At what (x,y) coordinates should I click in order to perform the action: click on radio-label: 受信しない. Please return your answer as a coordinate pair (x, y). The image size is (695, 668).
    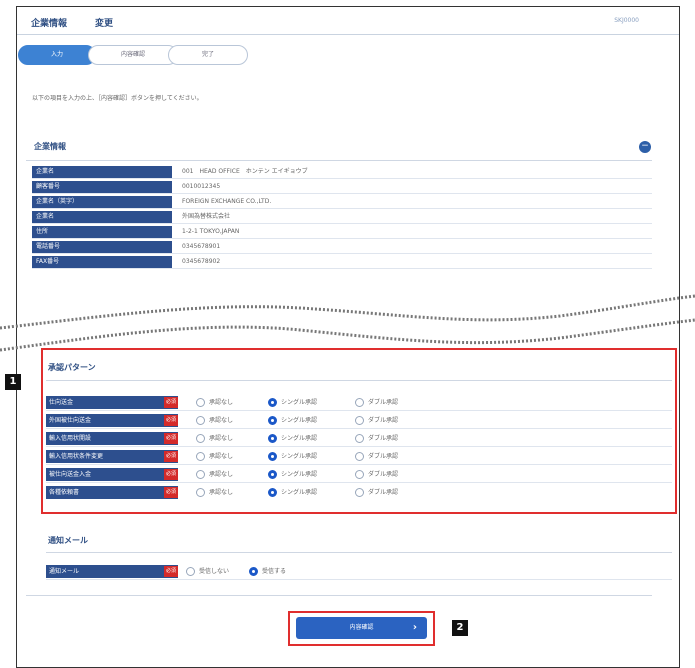
    Looking at the image, I should click on (214, 571).